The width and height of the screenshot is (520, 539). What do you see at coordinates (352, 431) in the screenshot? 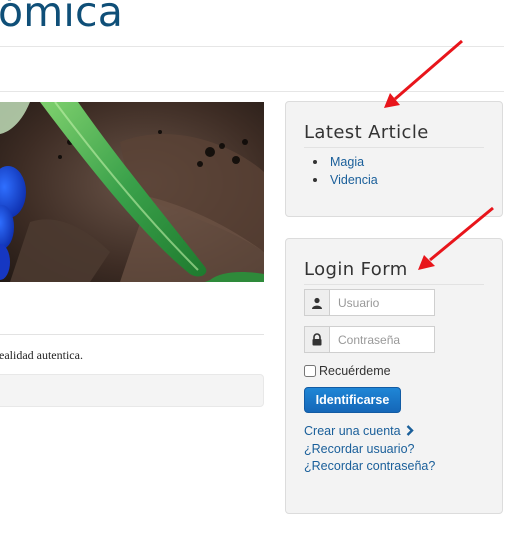
I see `create-account-label: Crear una cuenta` at bounding box center [352, 431].